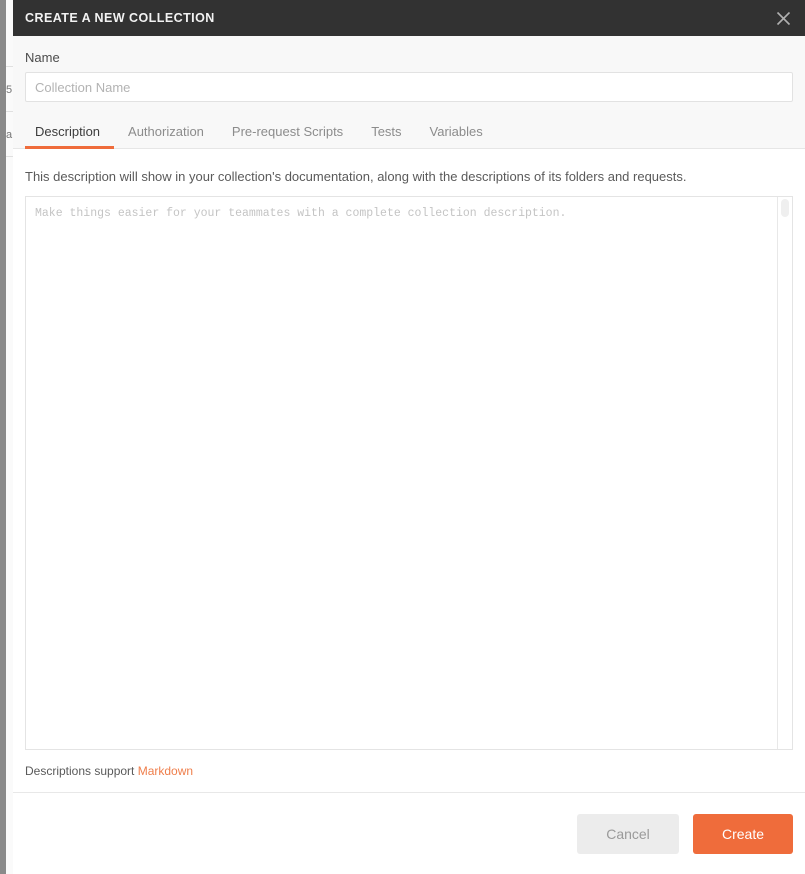 The width and height of the screenshot is (805, 874). What do you see at coordinates (409, 69) in the screenshot?
I see `name-field-block: Name` at bounding box center [409, 69].